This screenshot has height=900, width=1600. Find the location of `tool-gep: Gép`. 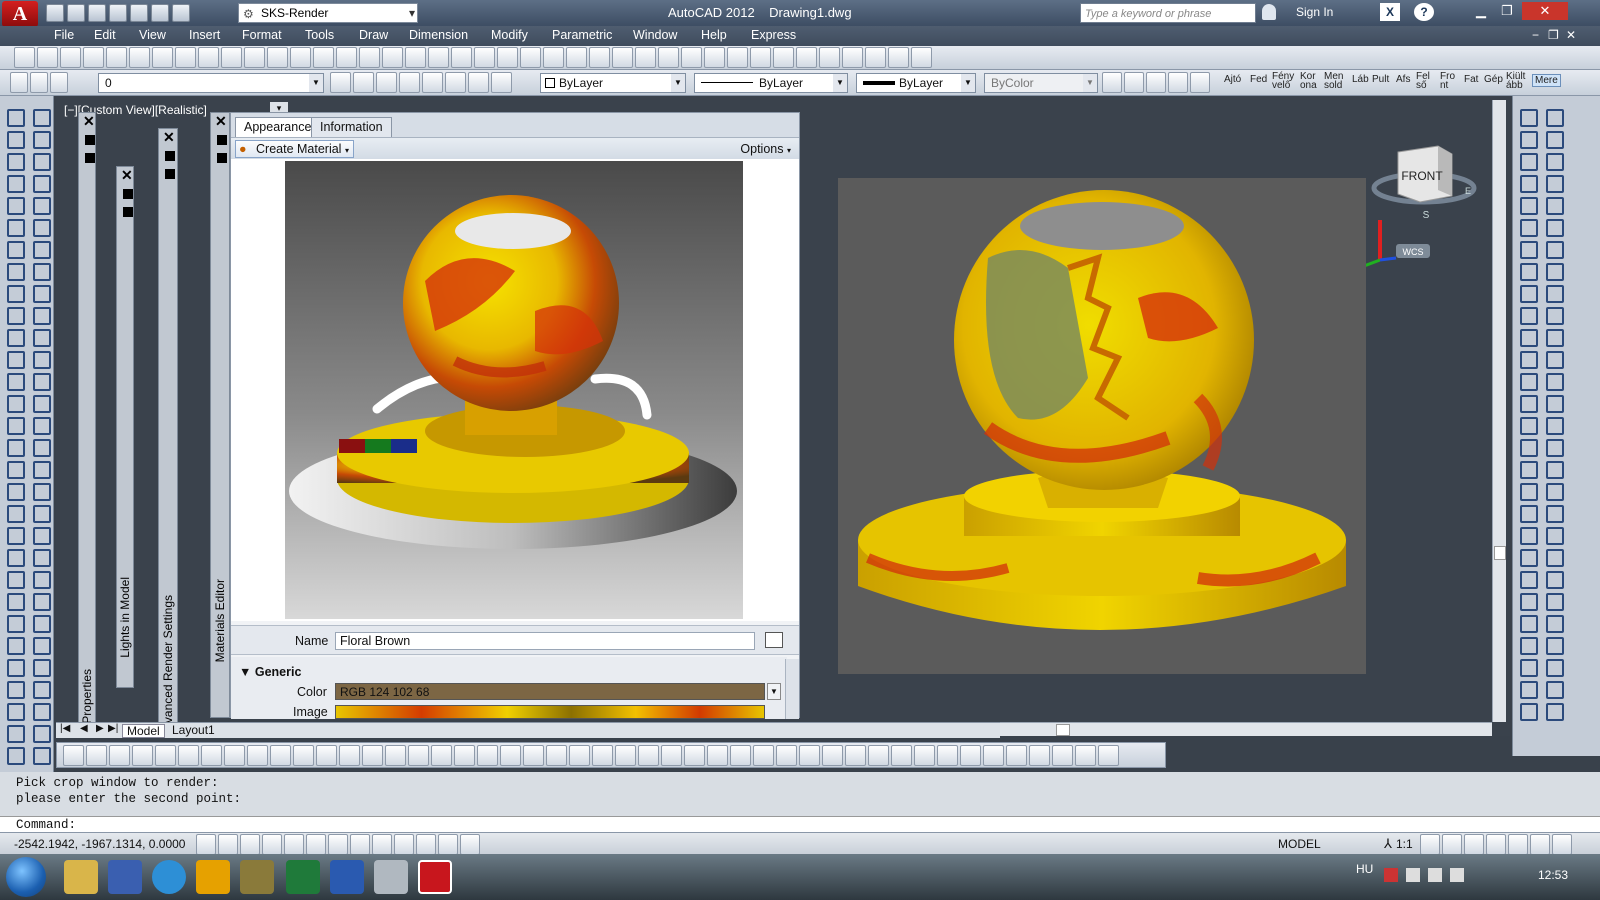

tool-gep: Gép is located at coordinates (1493, 79).